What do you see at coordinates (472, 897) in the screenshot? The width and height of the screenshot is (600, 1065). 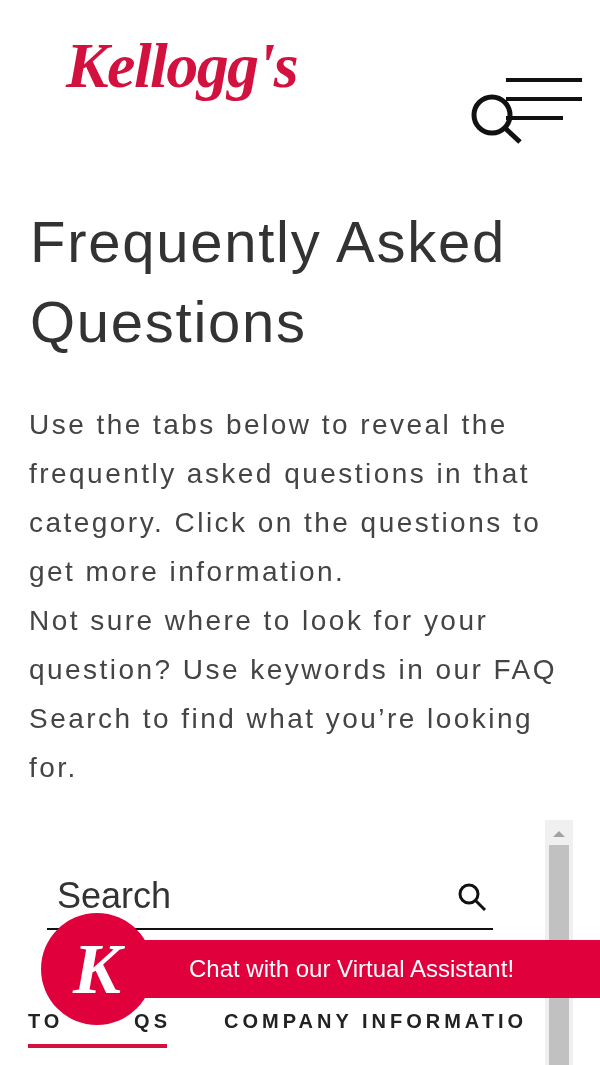 I see `search-icon` at bounding box center [472, 897].